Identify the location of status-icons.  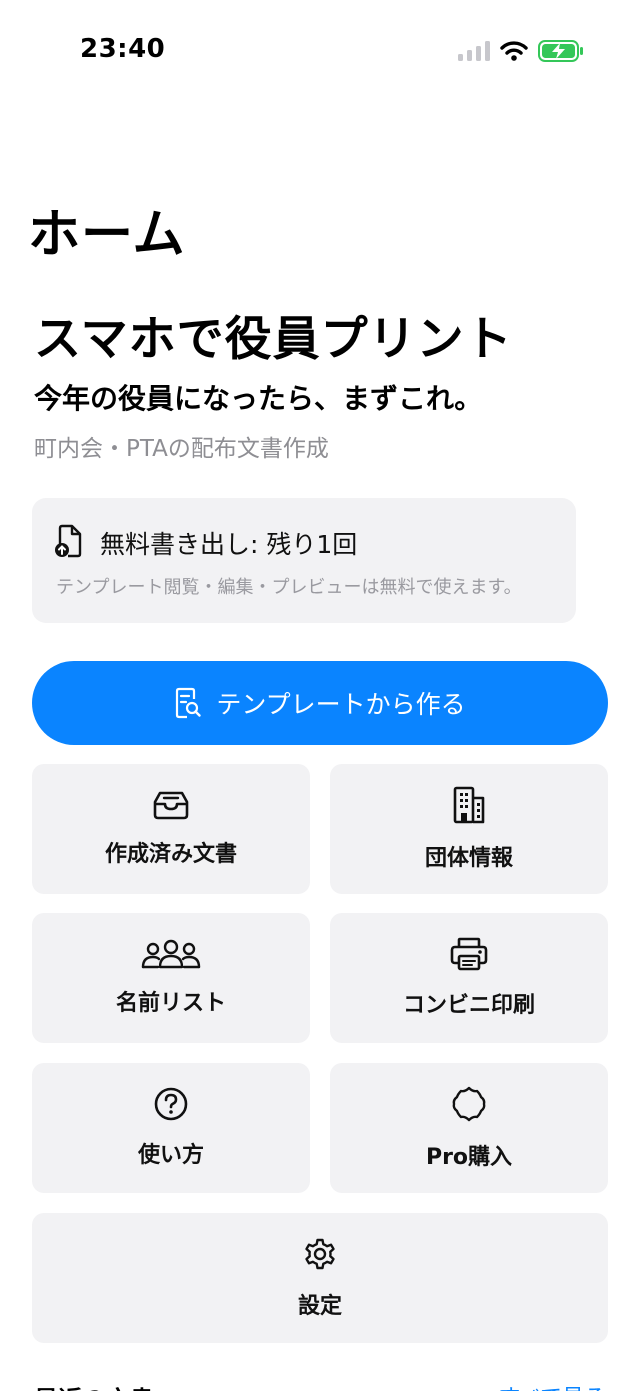
(521, 51).